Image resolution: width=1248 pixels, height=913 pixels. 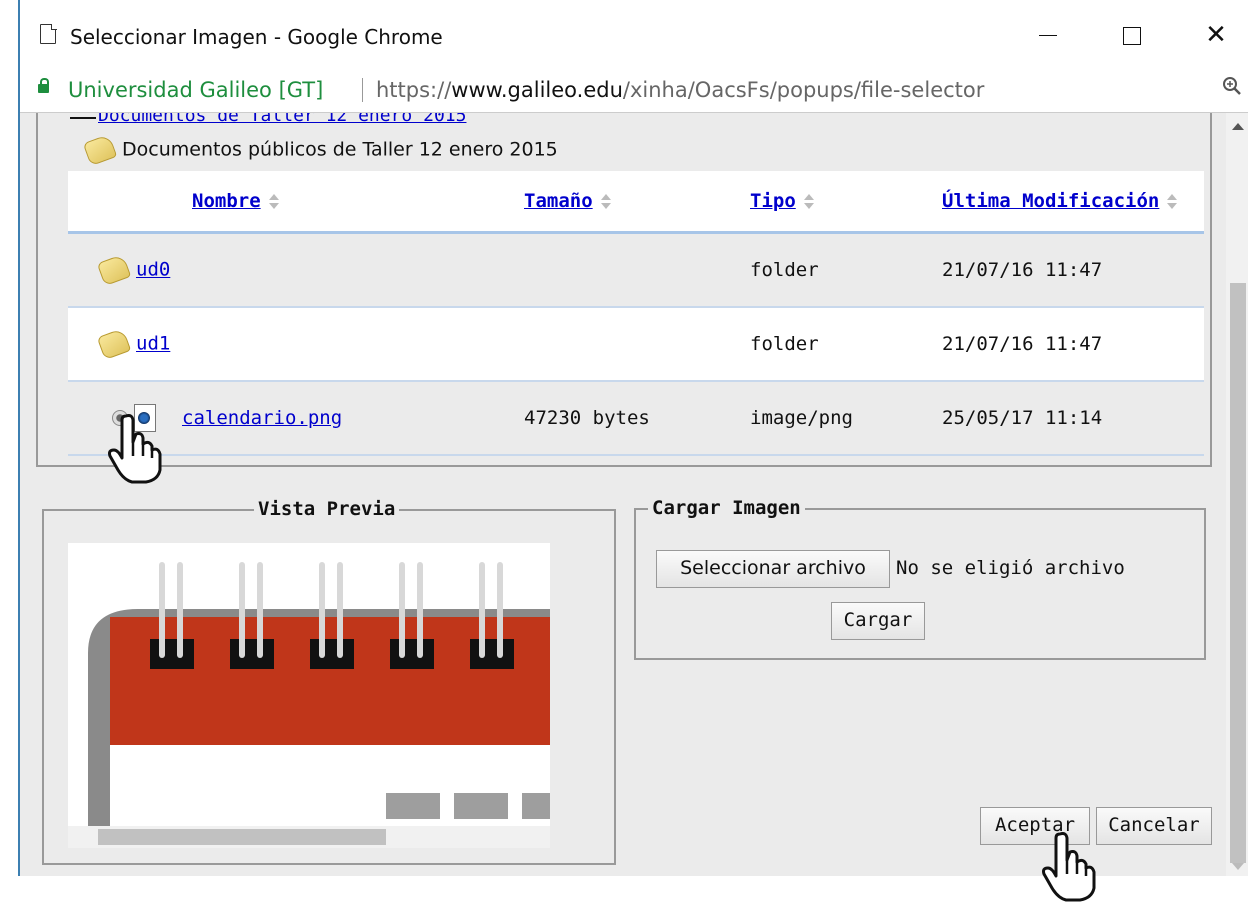 I want to click on table-row: ud1 folder 21/07/16 11:47, so click(x=636, y=344).